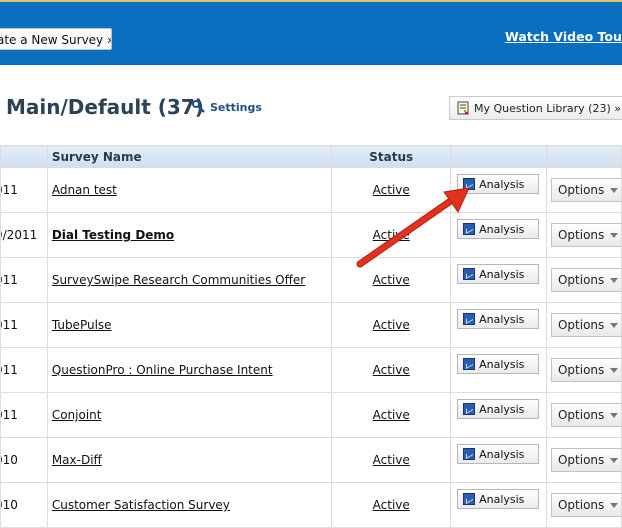 Image resolution: width=622 pixels, height=528 pixels. What do you see at coordinates (84, 190) in the screenshot?
I see `survey-name-link: Adnan test` at bounding box center [84, 190].